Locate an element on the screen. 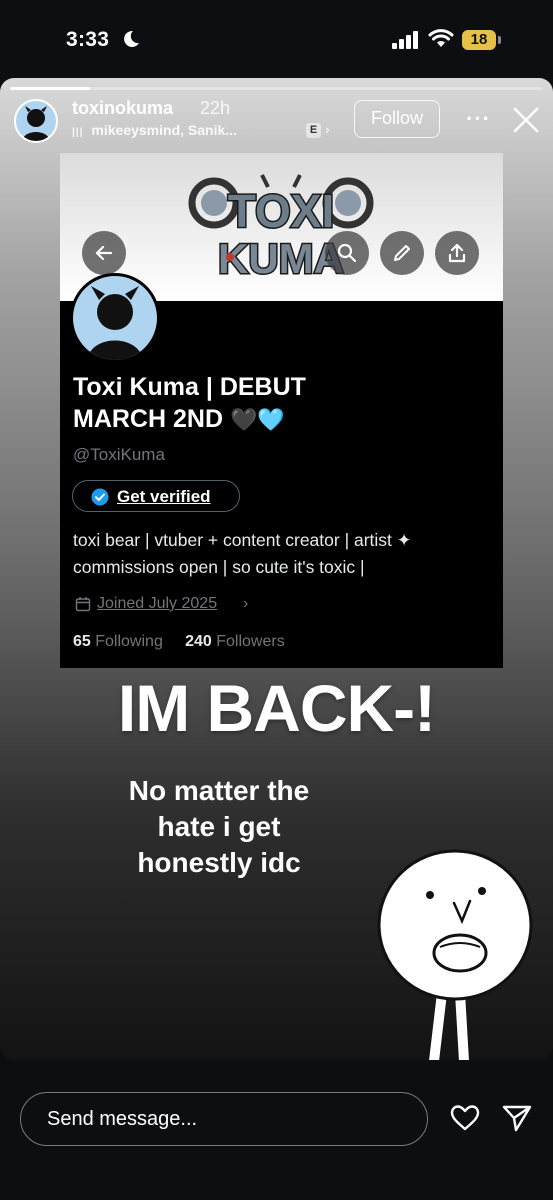 This screenshot has height=1200, width=553. story-subtext-line3: honestly idc is located at coordinates (219, 862).